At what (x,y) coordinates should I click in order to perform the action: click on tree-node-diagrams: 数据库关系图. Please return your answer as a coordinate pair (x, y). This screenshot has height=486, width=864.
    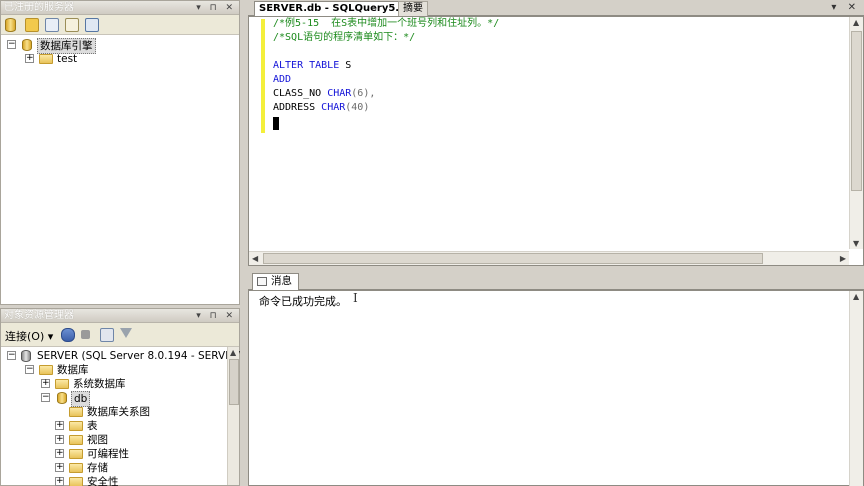
    Looking at the image, I should click on (144, 412).